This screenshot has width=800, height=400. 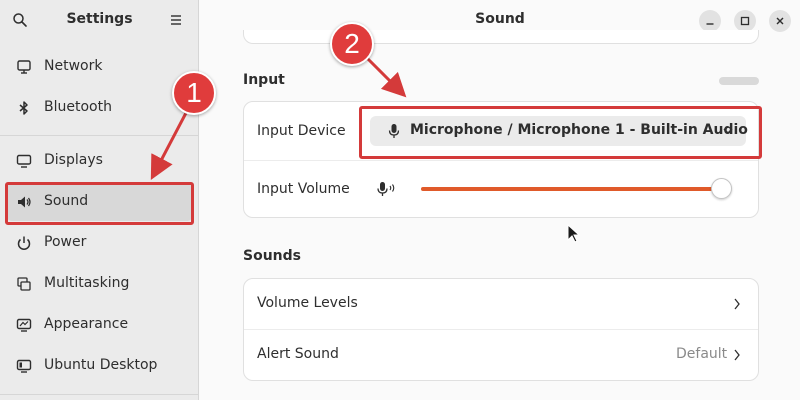 I want to click on annotation-badge-1: 1, so click(x=194, y=93).